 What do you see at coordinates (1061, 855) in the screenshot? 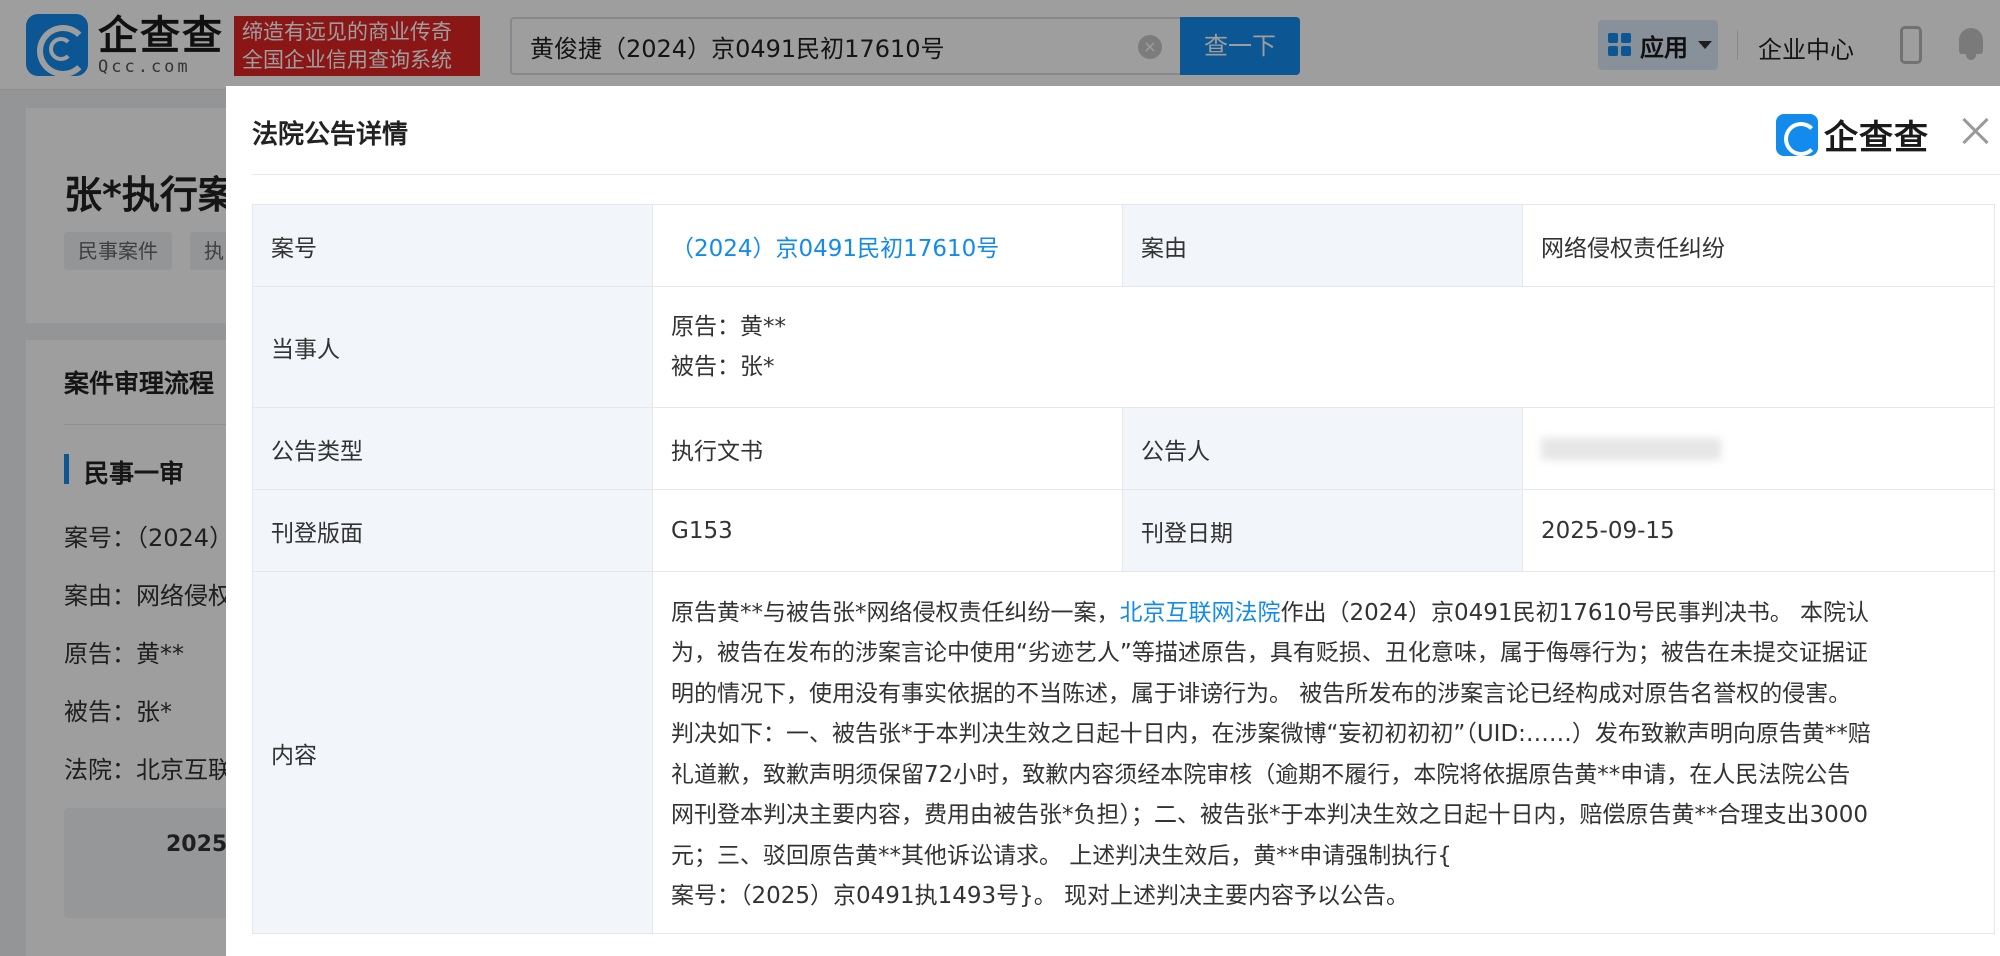
I see `content-line: 元；三、驳回原告黄**其他诉讼请求。 上述判决生效后，黄**申请强制执行{` at bounding box center [1061, 855].